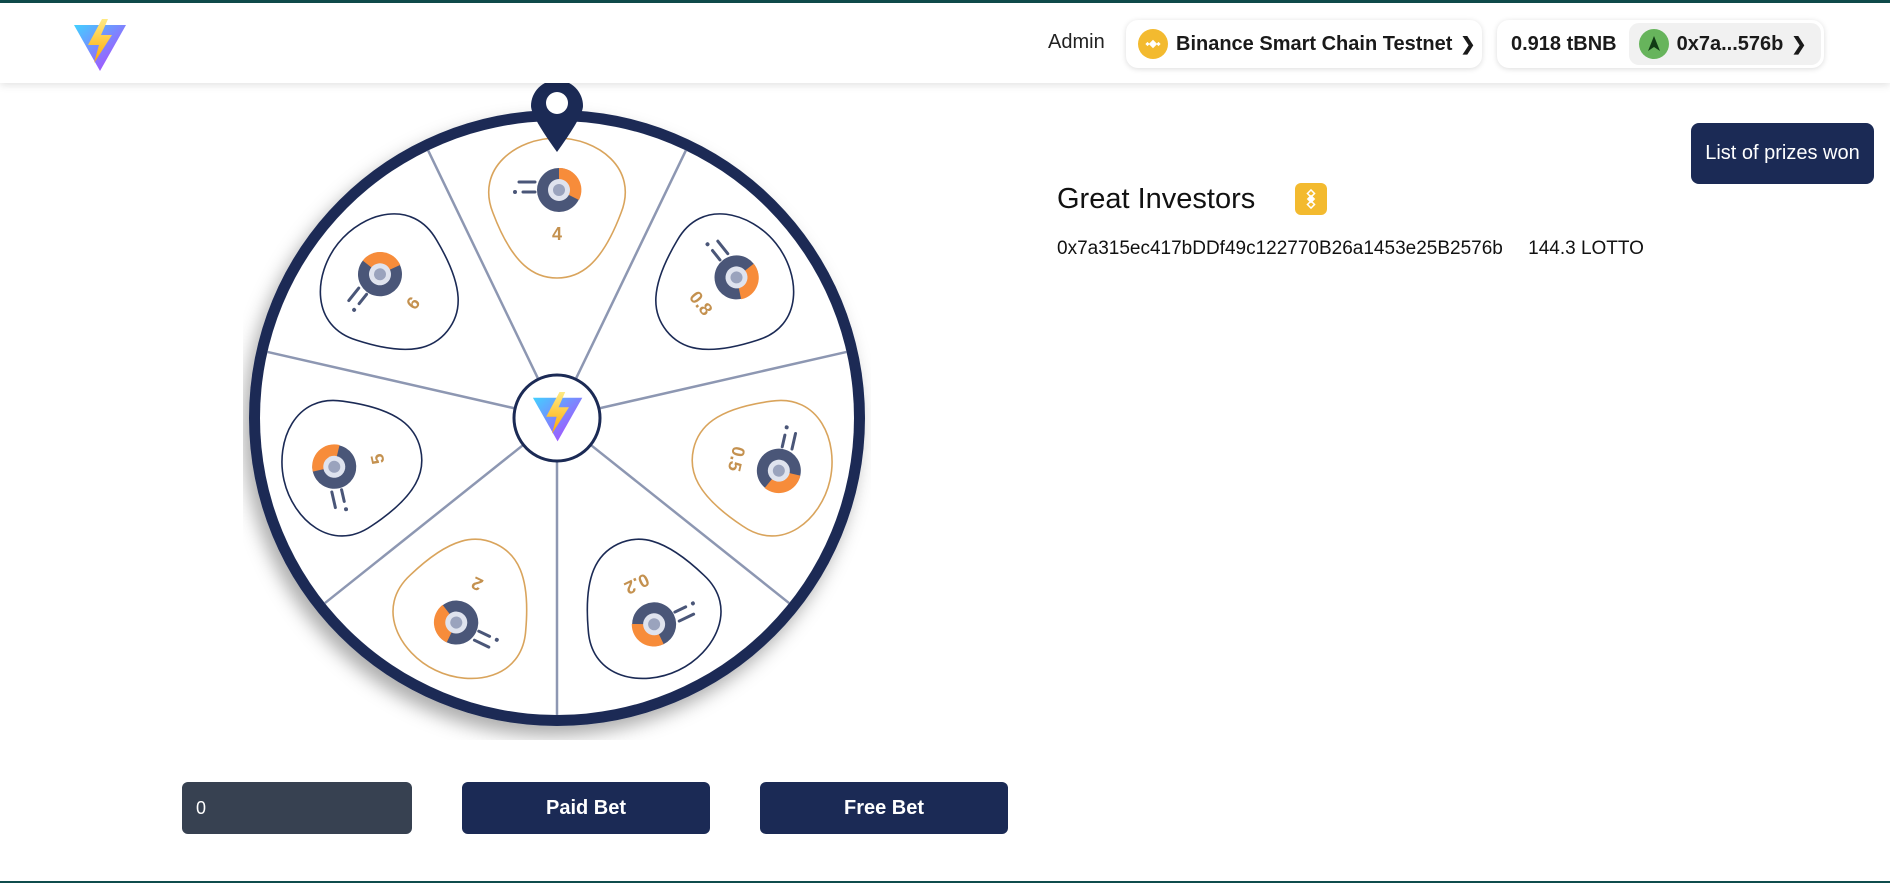  I want to click on app-logo-icon, so click(100, 46).